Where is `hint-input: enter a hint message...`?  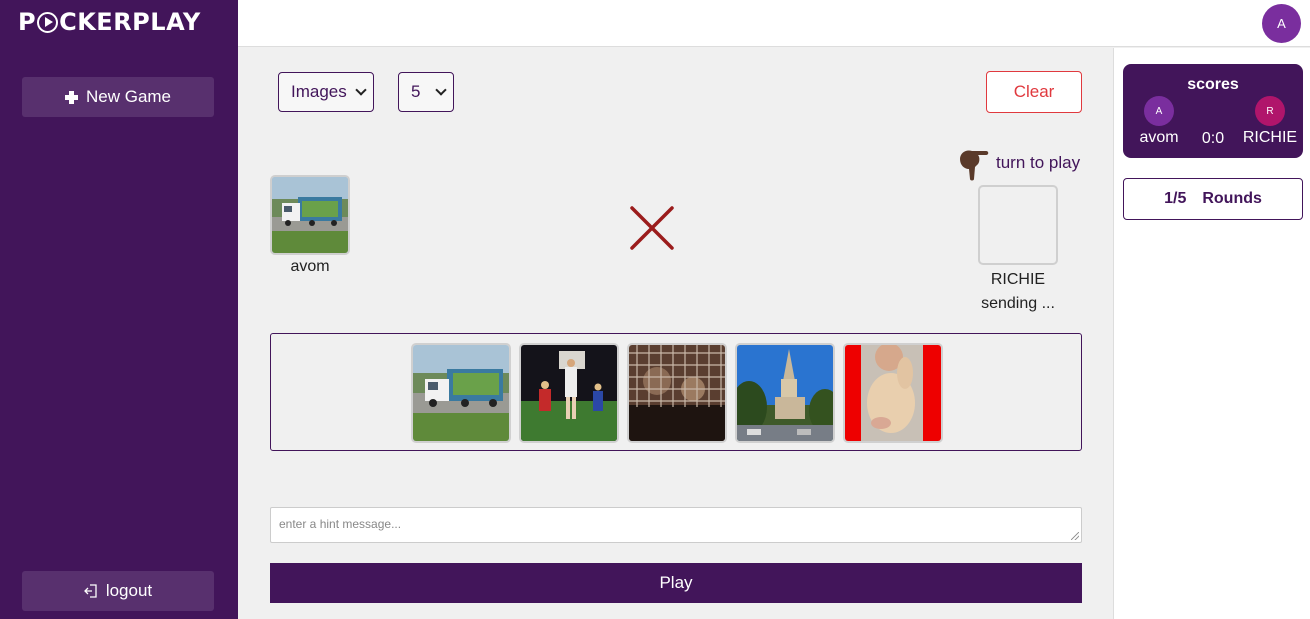
hint-input: enter a hint message... is located at coordinates (676, 525).